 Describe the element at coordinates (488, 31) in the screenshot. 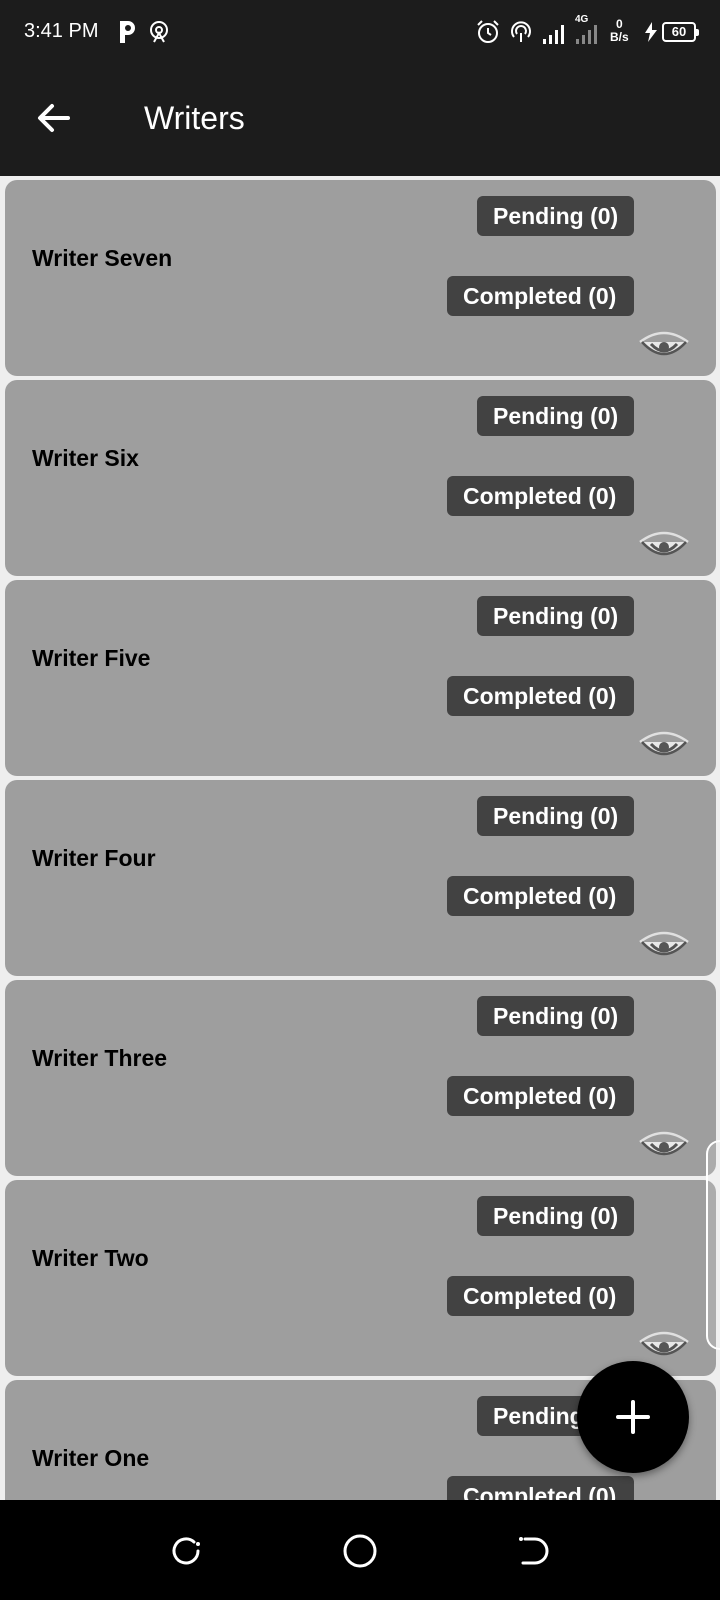

I see `alarm-icon` at that location.